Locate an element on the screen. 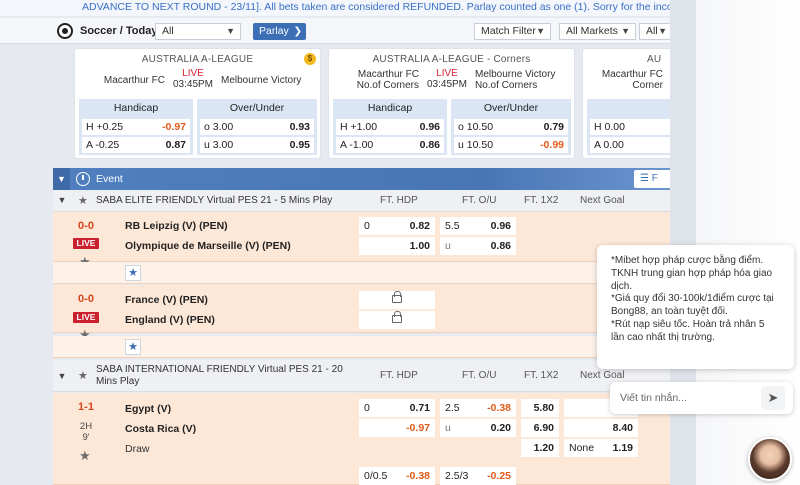 This screenshot has height=485, width=800. odds-cell: o 3.00 0.93 is located at coordinates (257, 127).